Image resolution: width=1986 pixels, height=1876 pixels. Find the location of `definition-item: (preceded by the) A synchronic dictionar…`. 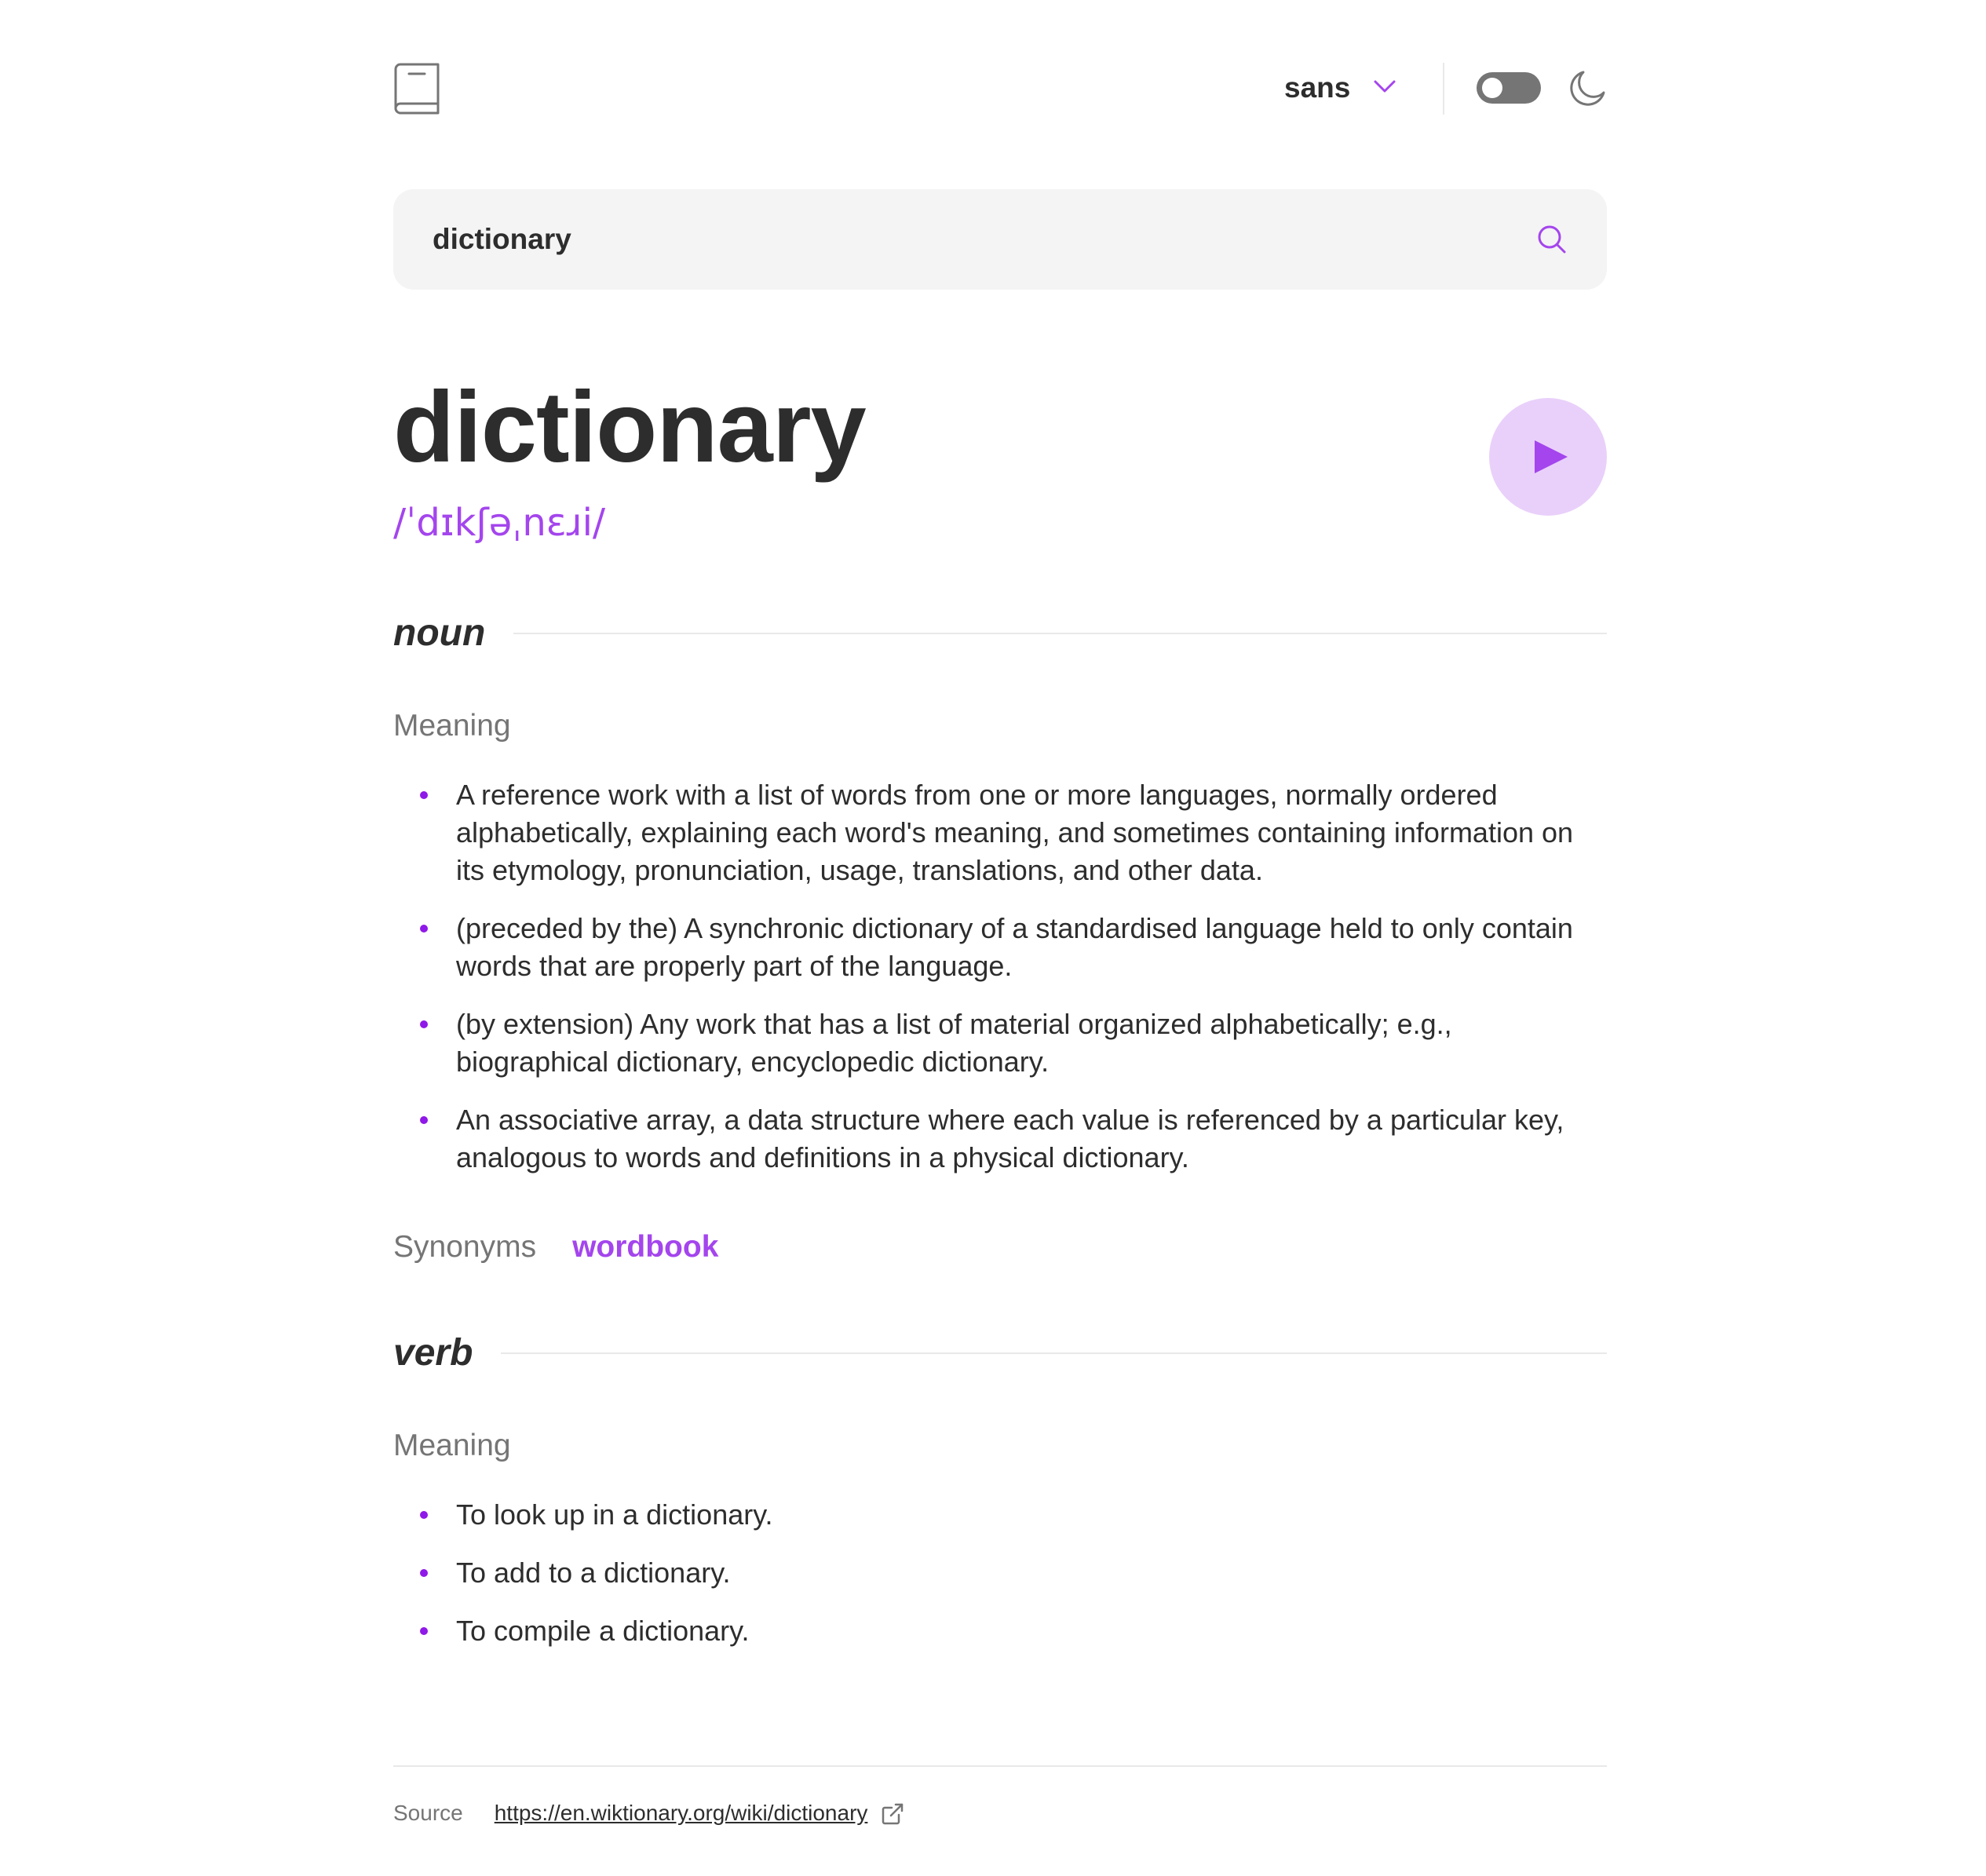

definition-item: (preceded by the) A synchronic dictionar… is located at coordinates (1000, 947).